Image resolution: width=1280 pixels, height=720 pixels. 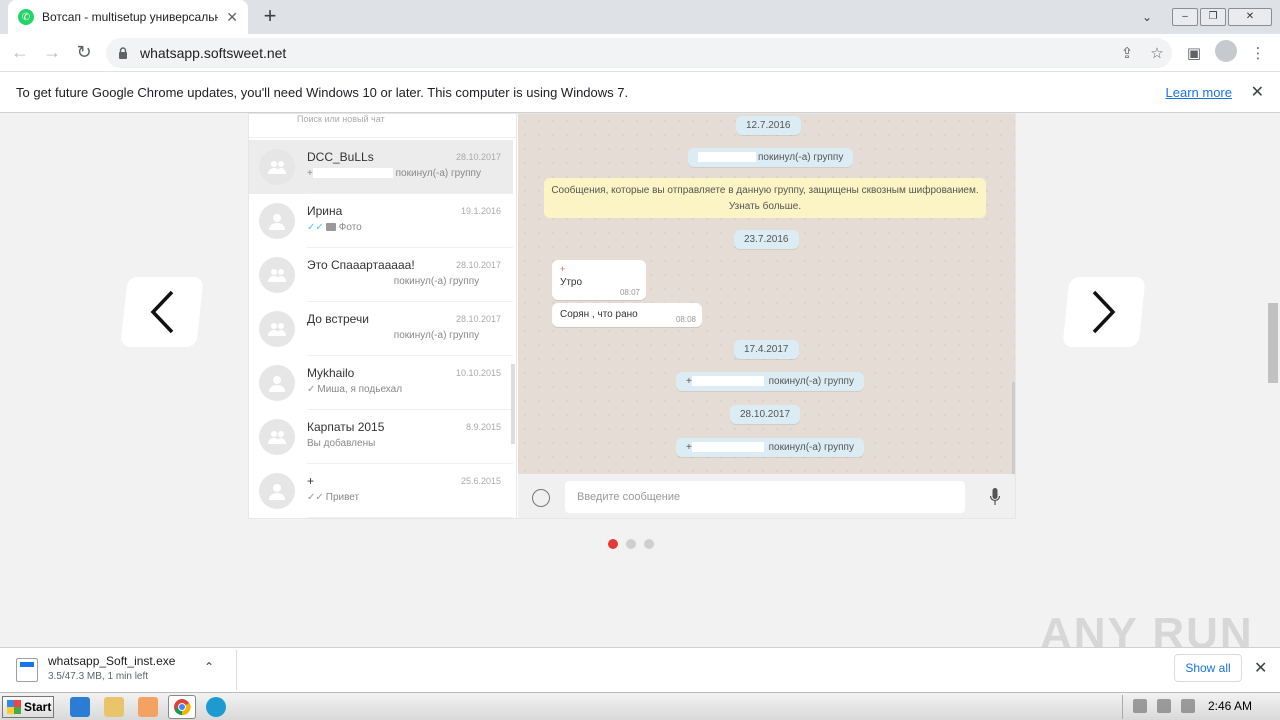 I want to click on chat-preview: ✓ Миша, я подьехал, so click(x=355, y=389).